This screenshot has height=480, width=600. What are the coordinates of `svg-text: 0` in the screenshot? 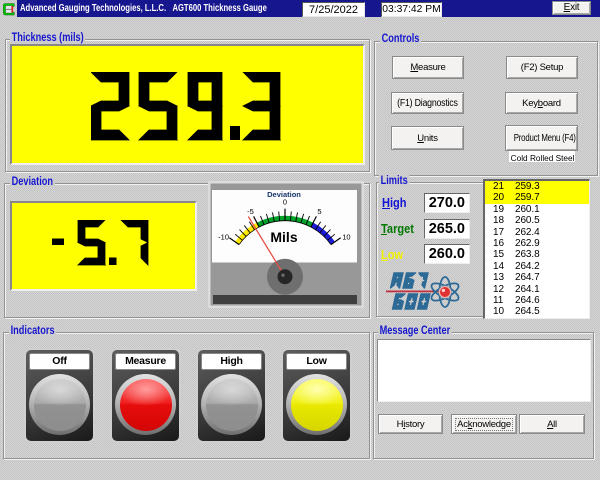 It's located at (285, 202).